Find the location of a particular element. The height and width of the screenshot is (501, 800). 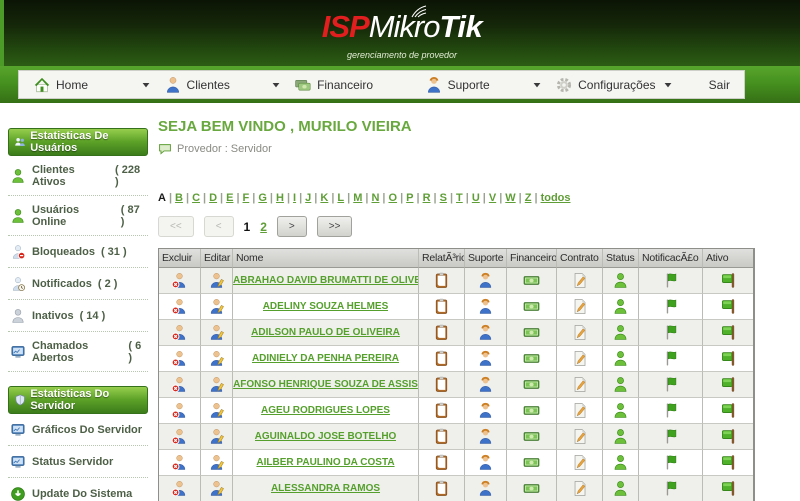

client-name-link: ADELINY SOUZA HELMES is located at coordinates (326, 306).